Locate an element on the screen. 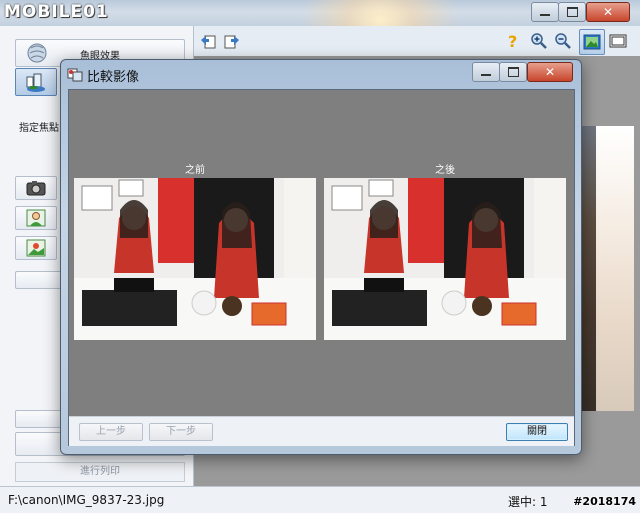 This screenshot has height=513, width=640. help-icon: ? is located at coordinates (513, 41).